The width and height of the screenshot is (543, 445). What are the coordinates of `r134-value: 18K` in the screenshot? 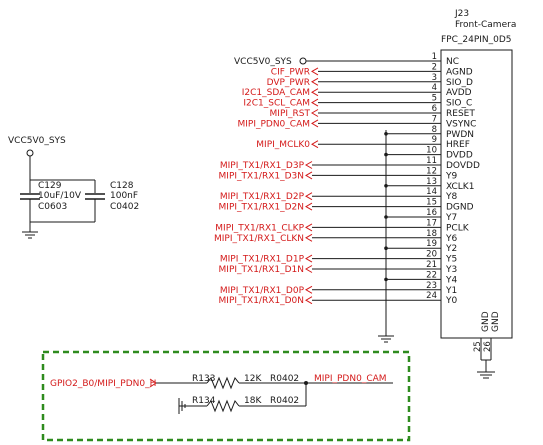 It's located at (253, 401).